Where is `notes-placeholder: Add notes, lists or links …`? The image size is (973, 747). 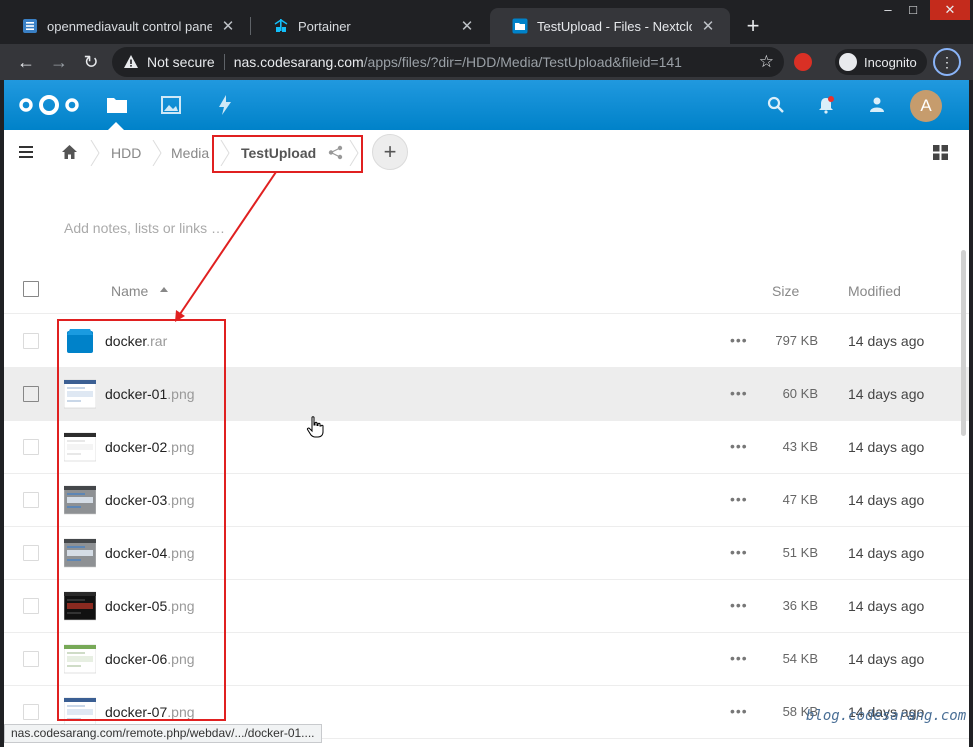 notes-placeholder: Add notes, lists or links … is located at coordinates (144, 228).